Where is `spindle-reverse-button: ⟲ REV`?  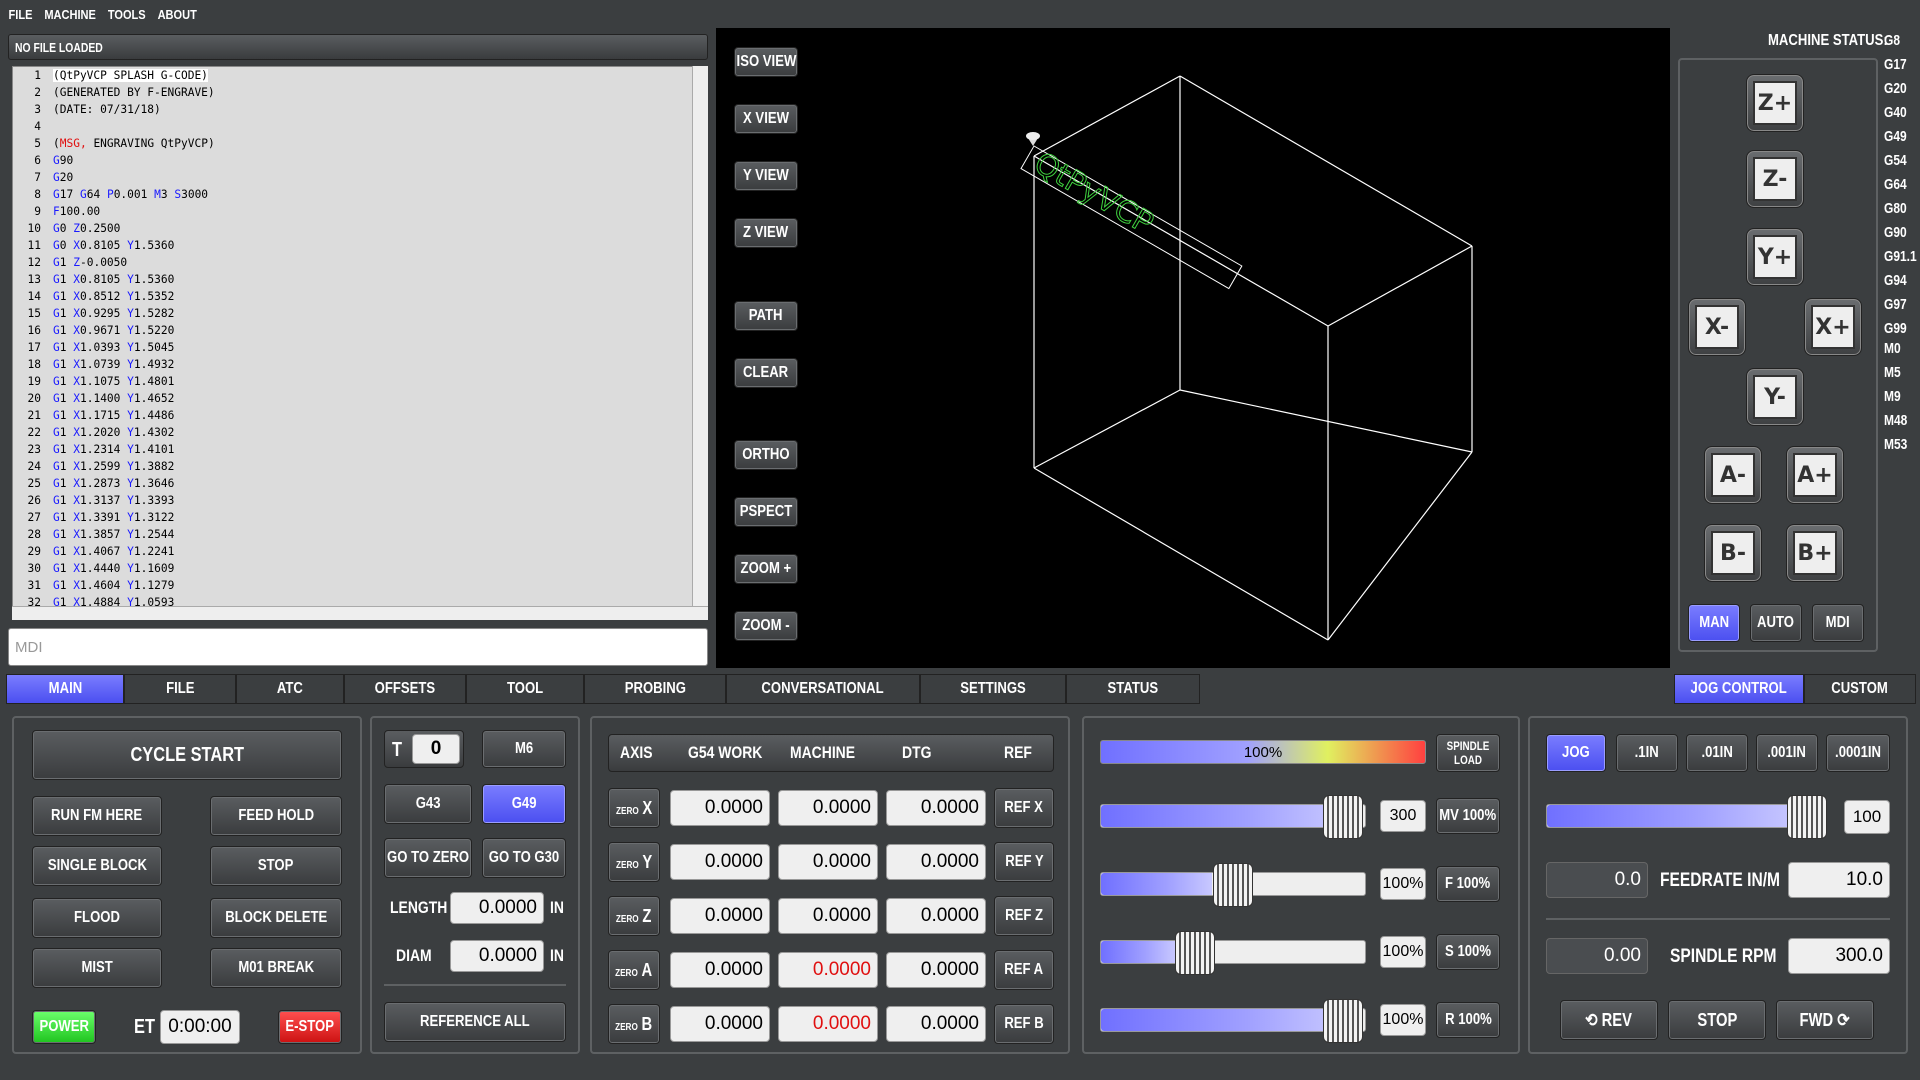
spindle-reverse-button: ⟲ REV is located at coordinates (1609, 1020).